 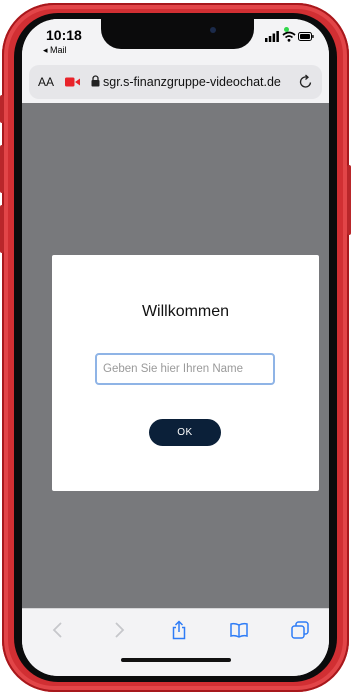 What do you see at coordinates (2, 169) in the screenshot?
I see `volume-up-button` at bounding box center [2, 169].